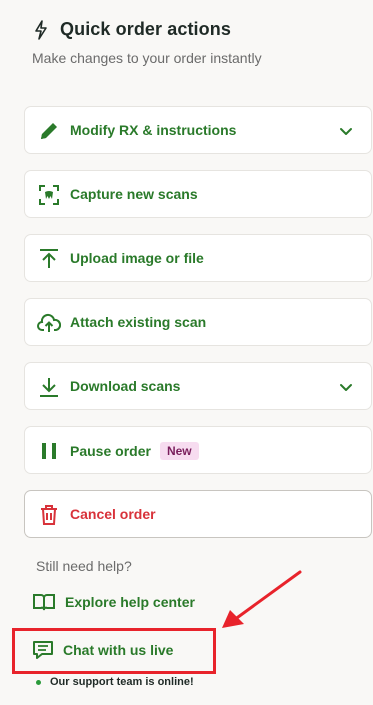  I want to click on lightning-bolt-icon, so click(41, 30).